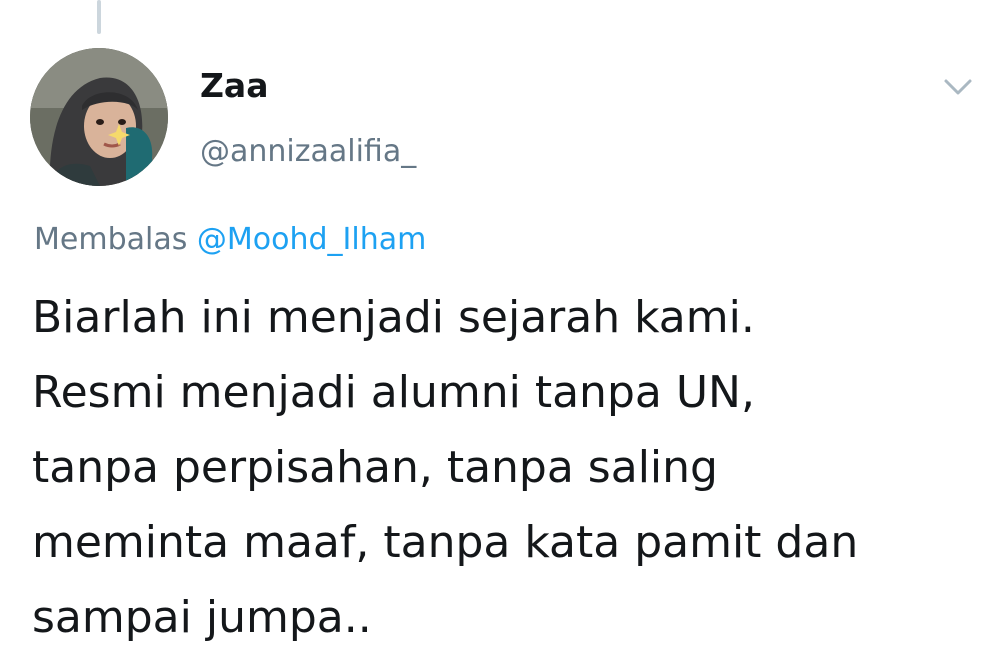 The height and width of the screenshot is (661, 1000). I want to click on tweet-text-line: sampai jumpa.., so click(202, 617).